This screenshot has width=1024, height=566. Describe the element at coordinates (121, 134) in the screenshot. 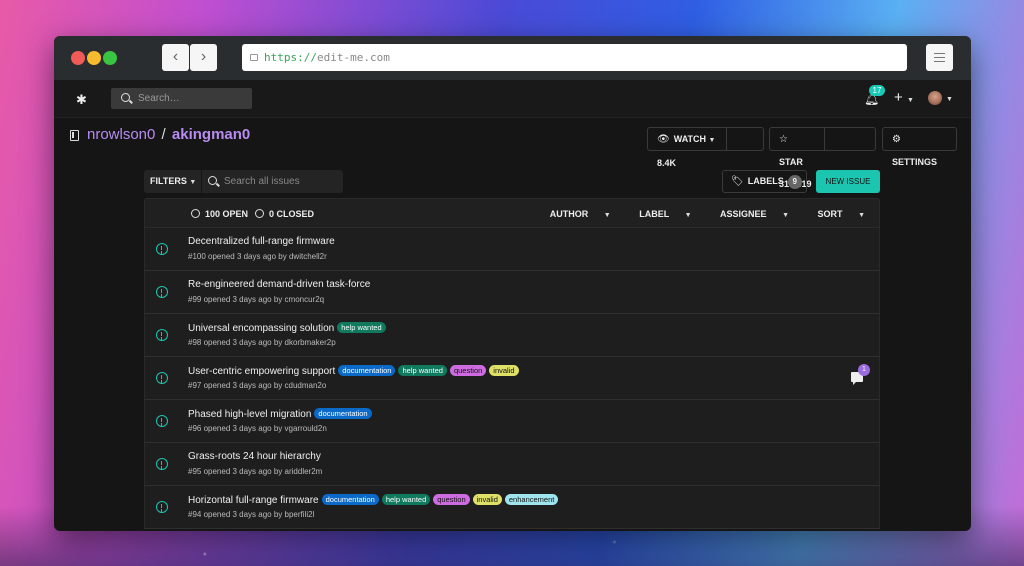

I see `repo-owner-link: nrowlson0` at that location.